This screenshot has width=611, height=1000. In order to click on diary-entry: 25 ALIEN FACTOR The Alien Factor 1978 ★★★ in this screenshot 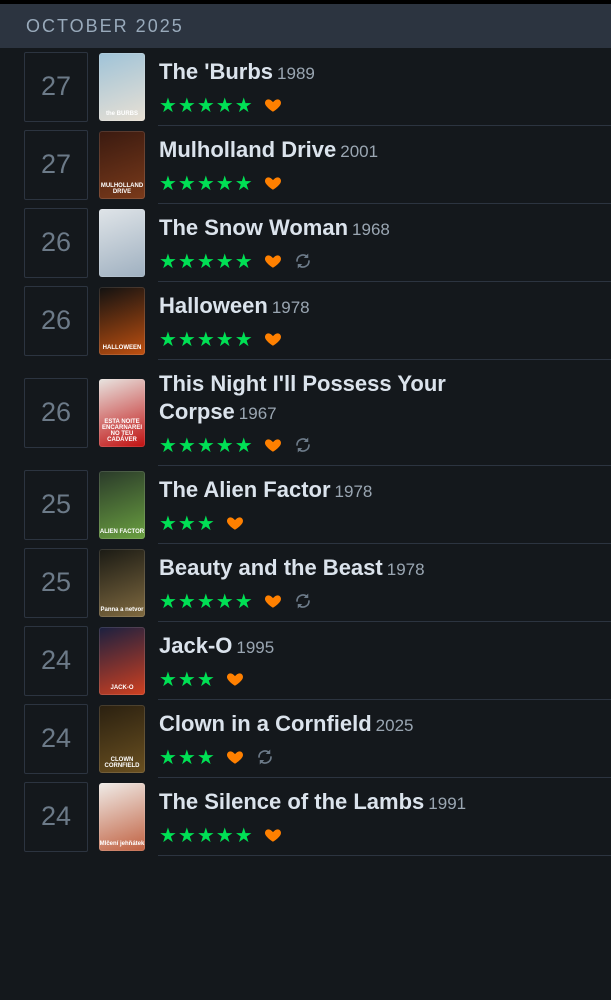, I will do `click(317, 505)`.